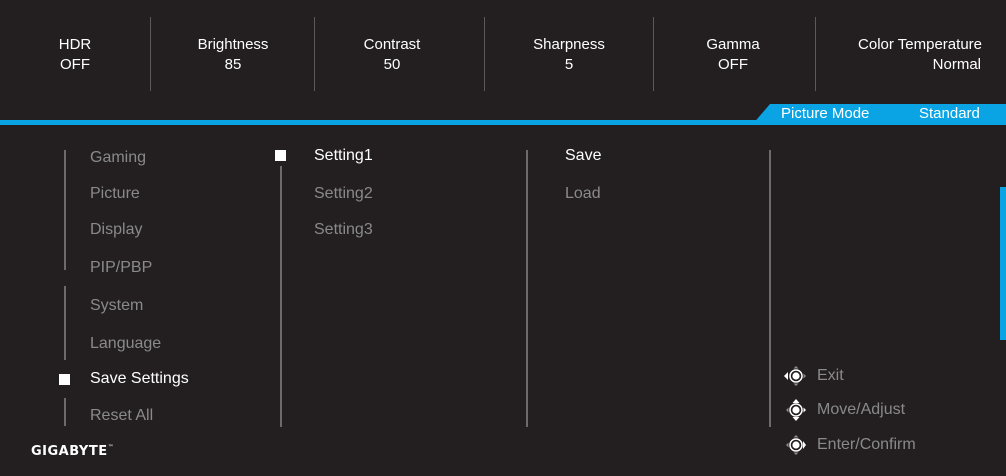 The image size is (1006, 476). What do you see at coordinates (1003, 263) in the screenshot?
I see `scrollbar` at bounding box center [1003, 263].